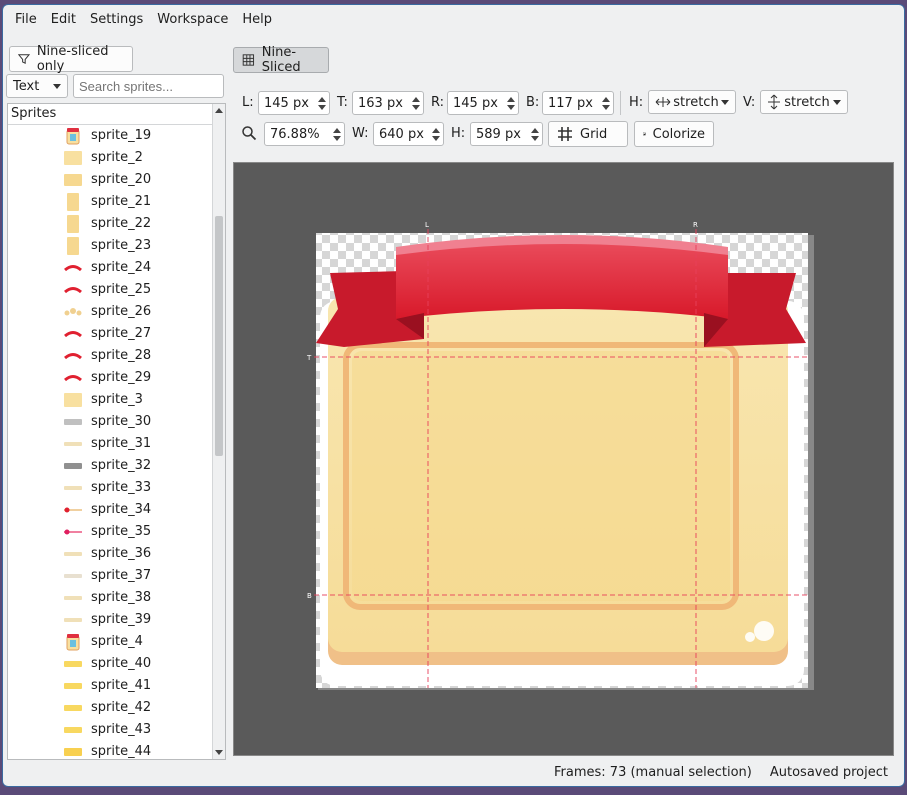 This screenshot has width=907, height=795. What do you see at coordinates (121, 465) in the screenshot?
I see `sprite-name: sprite_32` at bounding box center [121, 465].